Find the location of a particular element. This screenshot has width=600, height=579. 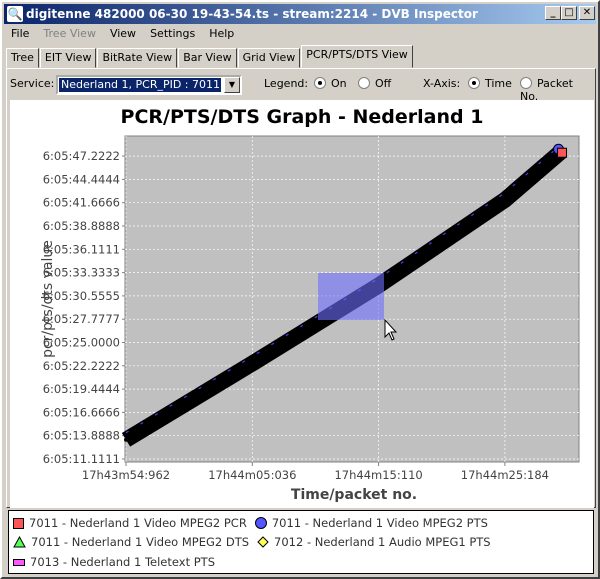

y-tick-label: 6:05:16.6666 is located at coordinates (81, 412).